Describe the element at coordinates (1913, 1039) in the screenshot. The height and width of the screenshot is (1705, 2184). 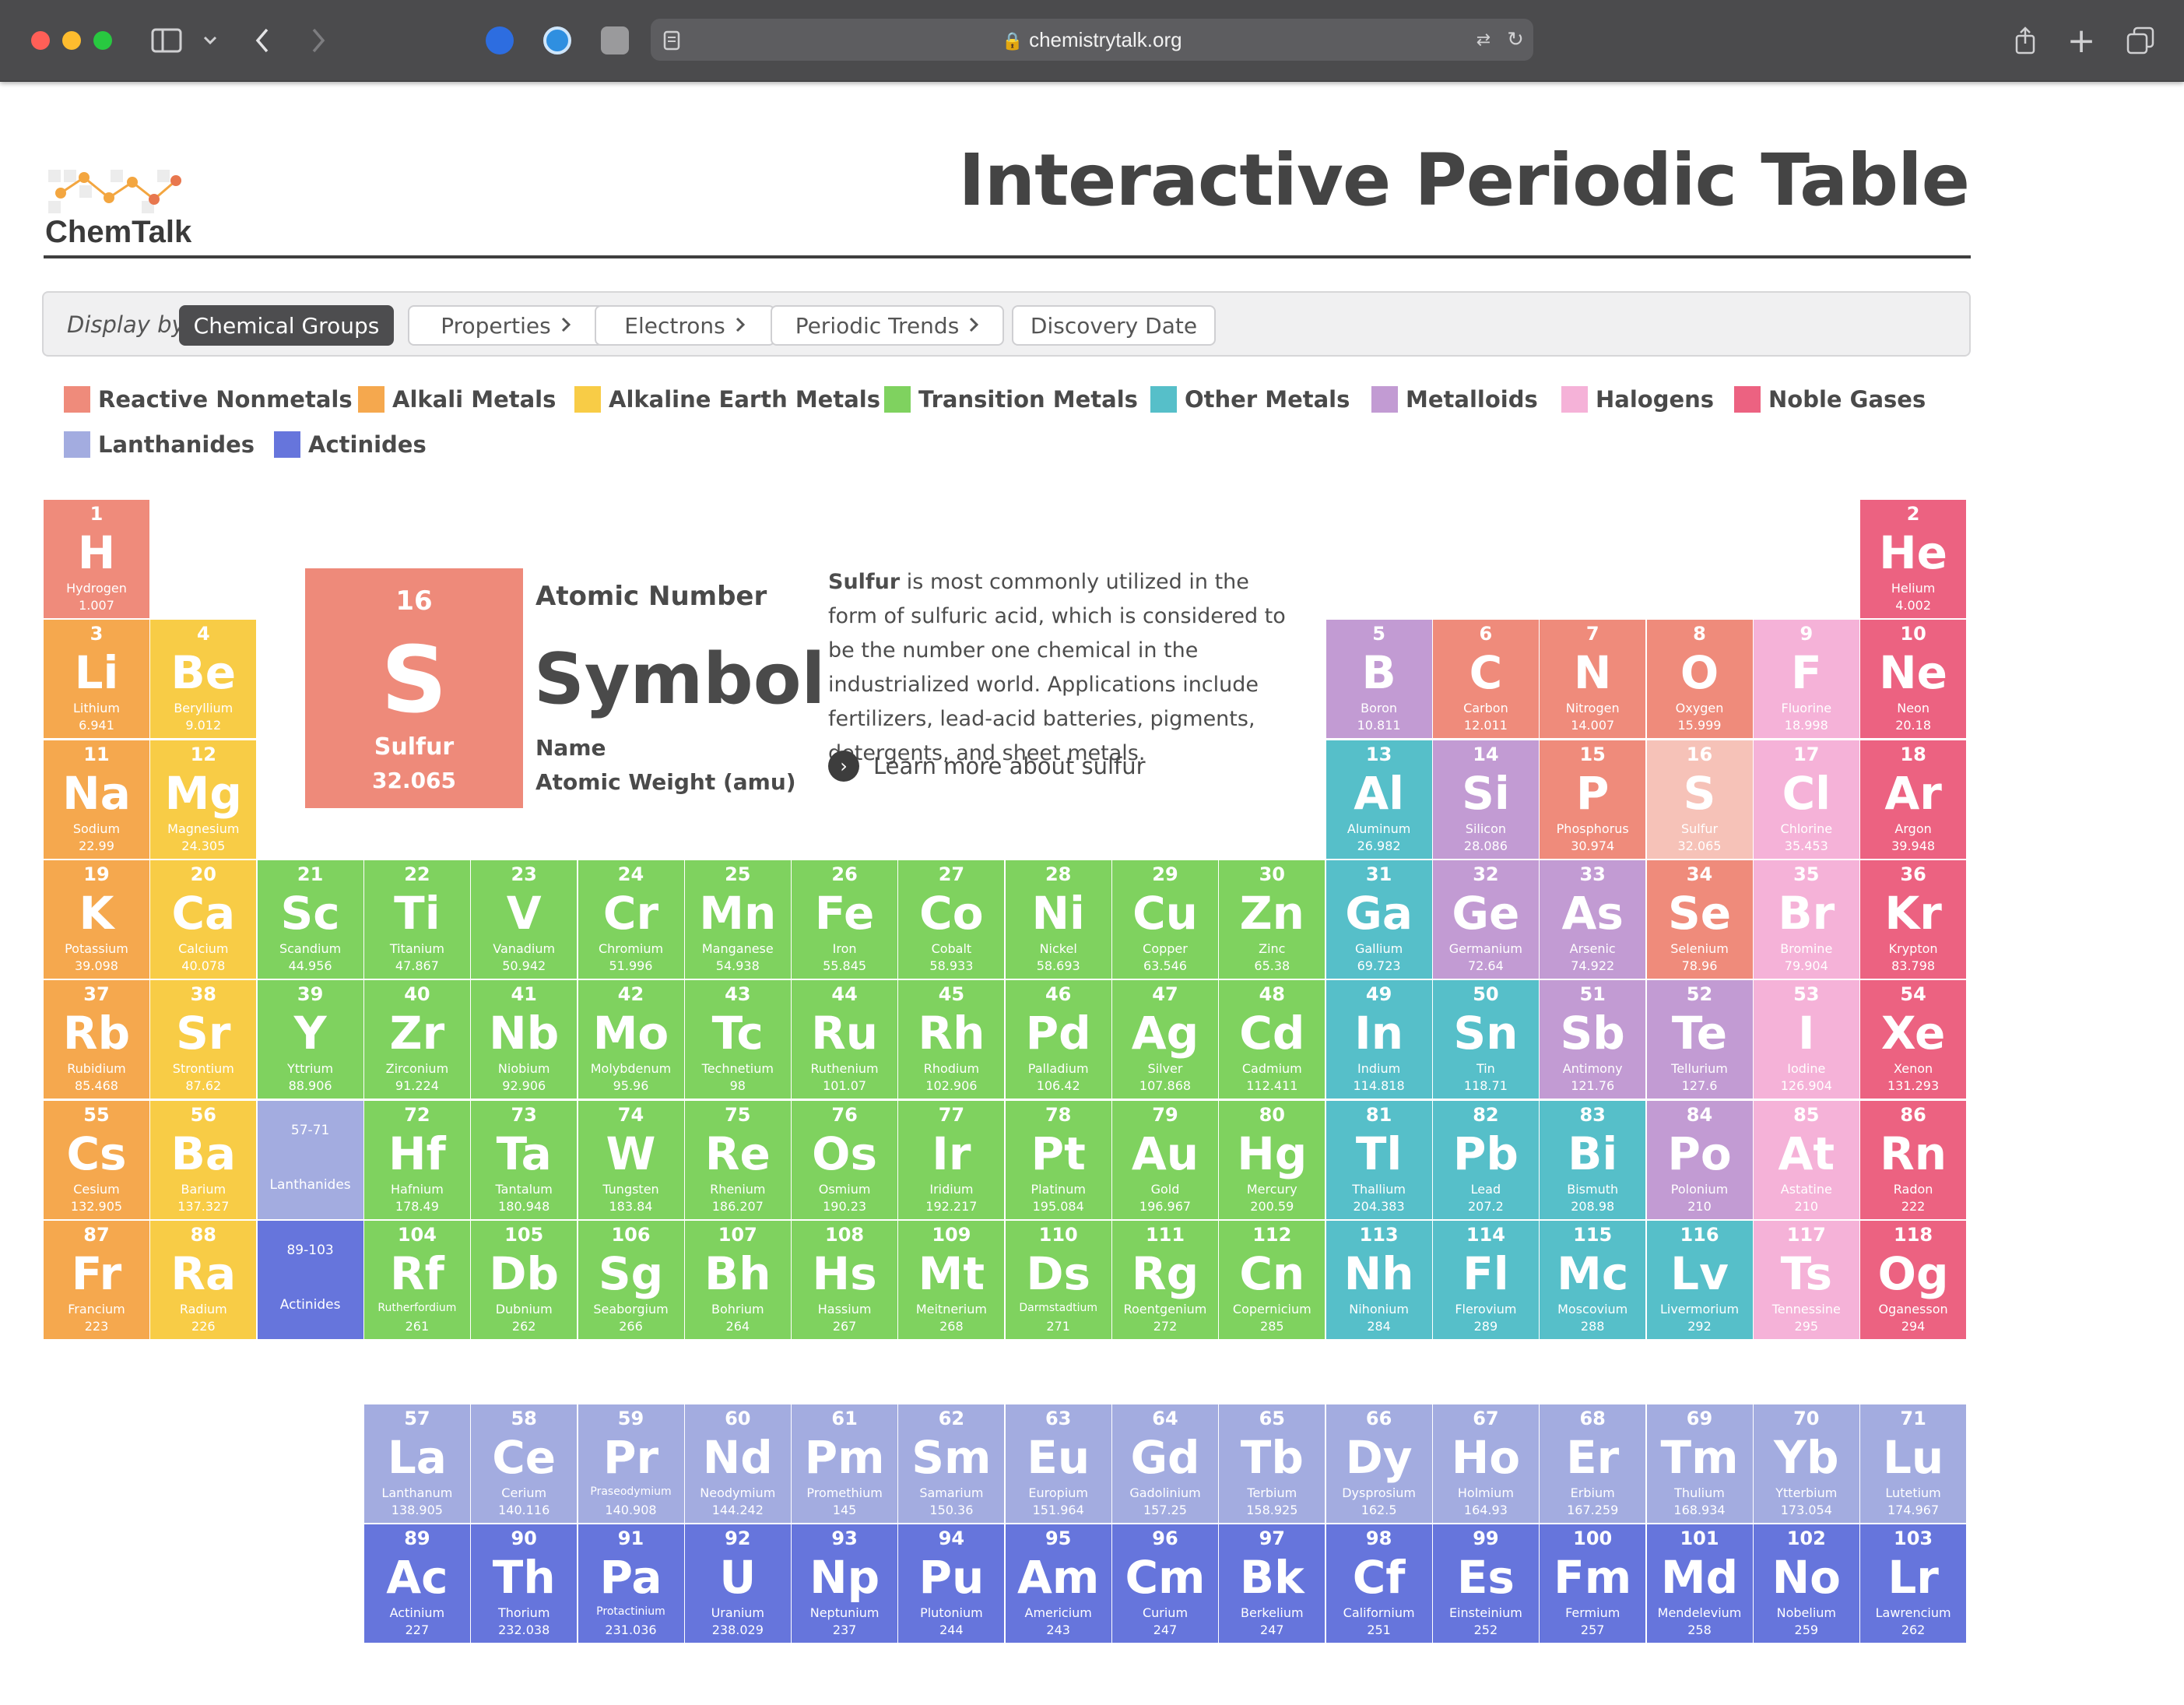
I see `element-xenon: 54 Xe Xenon 131.293` at that location.